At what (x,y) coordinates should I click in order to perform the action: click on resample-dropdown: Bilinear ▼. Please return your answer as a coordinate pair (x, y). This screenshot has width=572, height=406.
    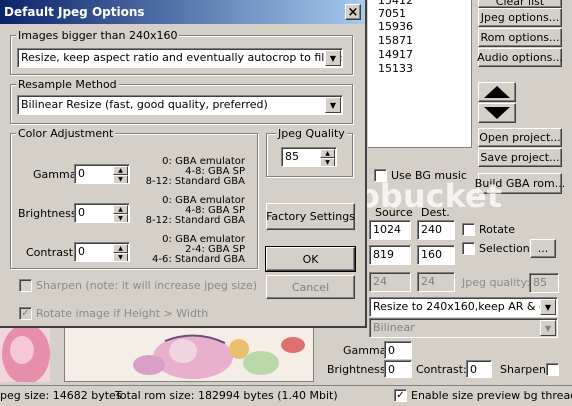
    Looking at the image, I should click on (463, 328).